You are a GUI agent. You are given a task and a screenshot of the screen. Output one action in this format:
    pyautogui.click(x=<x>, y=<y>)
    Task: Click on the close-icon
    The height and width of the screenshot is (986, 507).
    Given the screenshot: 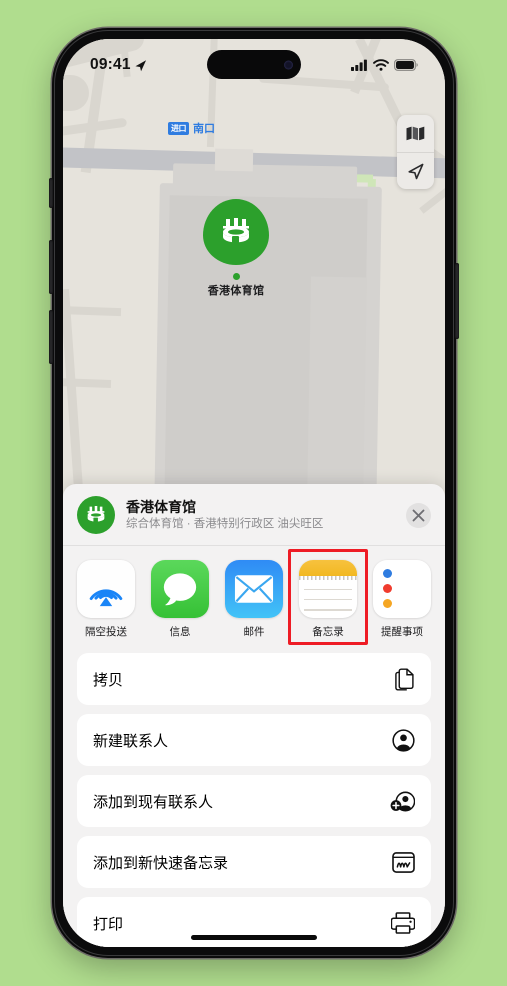 What is the action you would take?
    pyautogui.click(x=418, y=515)
    